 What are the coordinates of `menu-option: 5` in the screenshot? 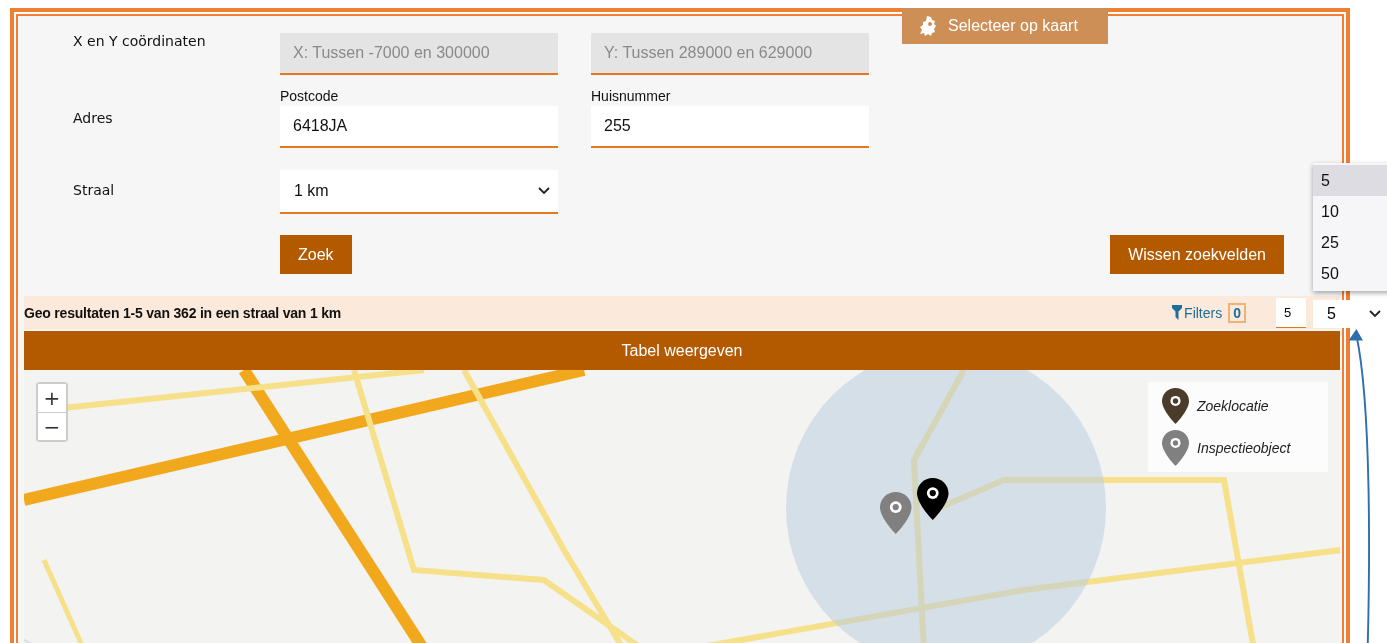 It's located at (1350, 180).